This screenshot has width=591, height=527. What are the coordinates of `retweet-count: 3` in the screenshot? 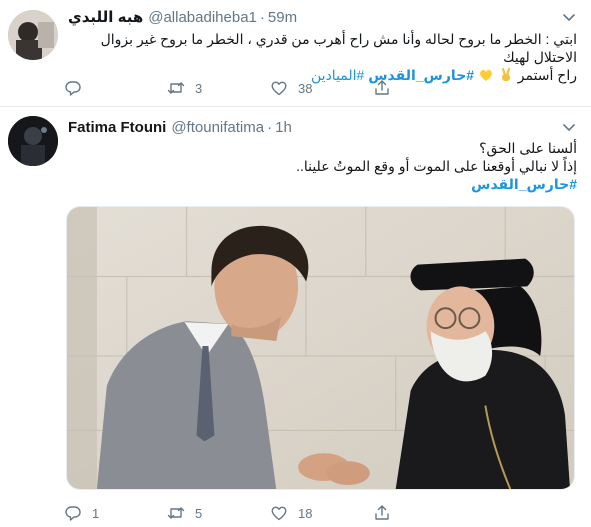 It's located at (199, 88).